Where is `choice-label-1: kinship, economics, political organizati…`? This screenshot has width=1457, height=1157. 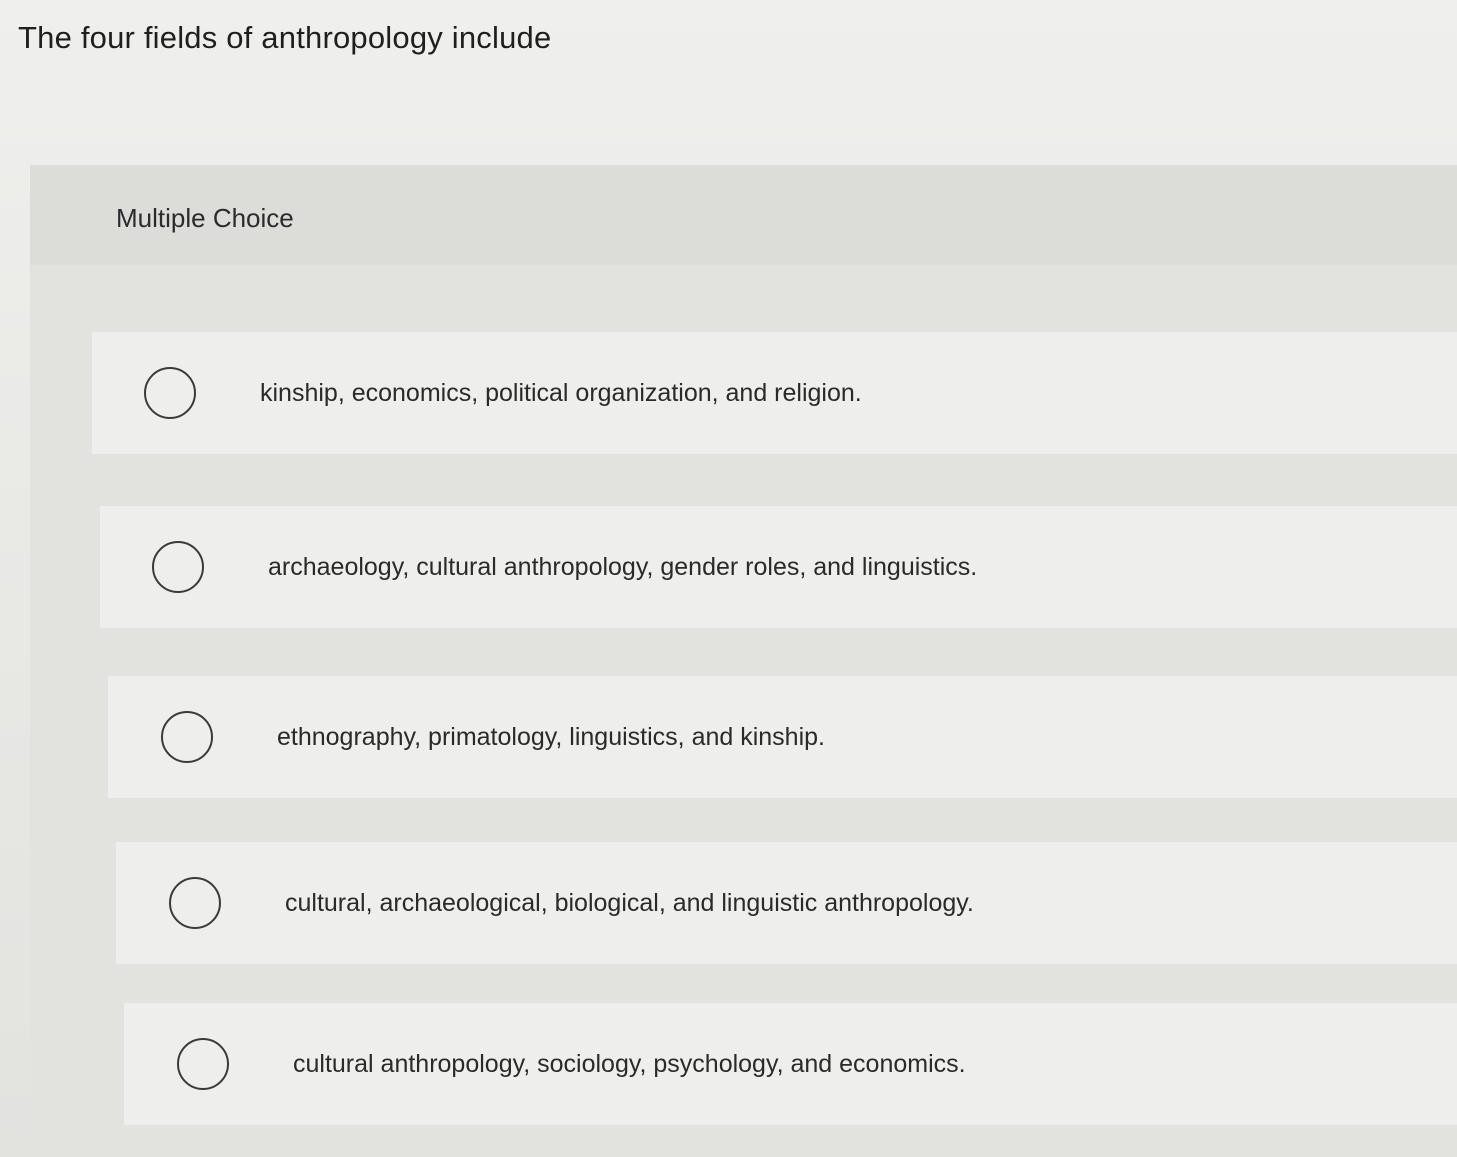 choice-label-1: kinship, economics, political organizati… is located at coordinates (561, 392).